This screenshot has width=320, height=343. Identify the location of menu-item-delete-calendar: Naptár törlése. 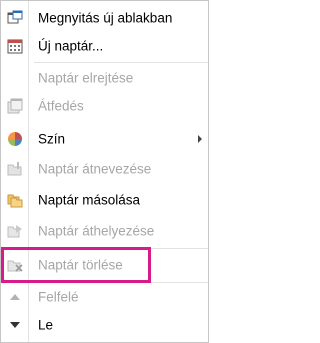
(104, 265).